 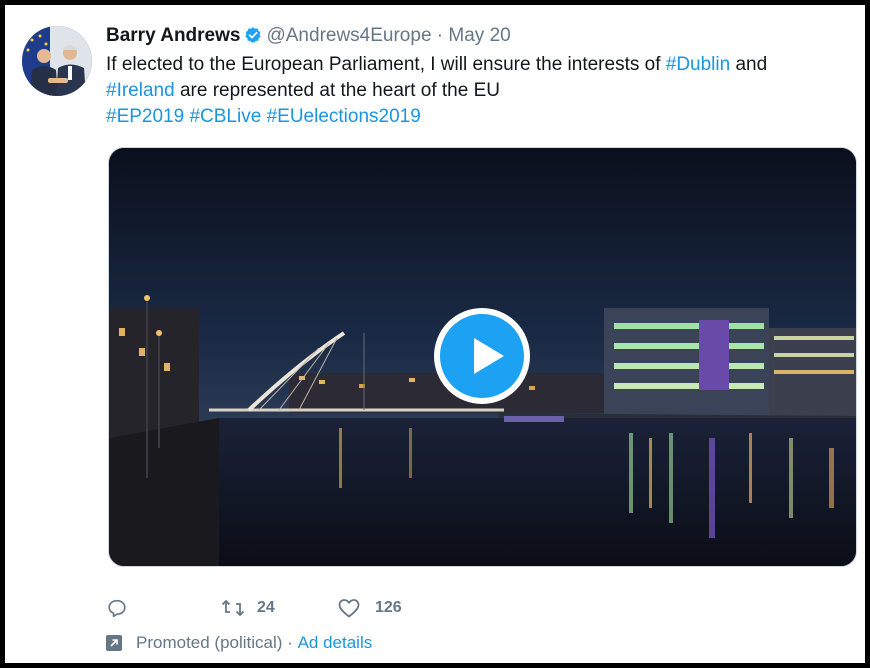 I want to click on reply-icon, so click(x=117, y=608).